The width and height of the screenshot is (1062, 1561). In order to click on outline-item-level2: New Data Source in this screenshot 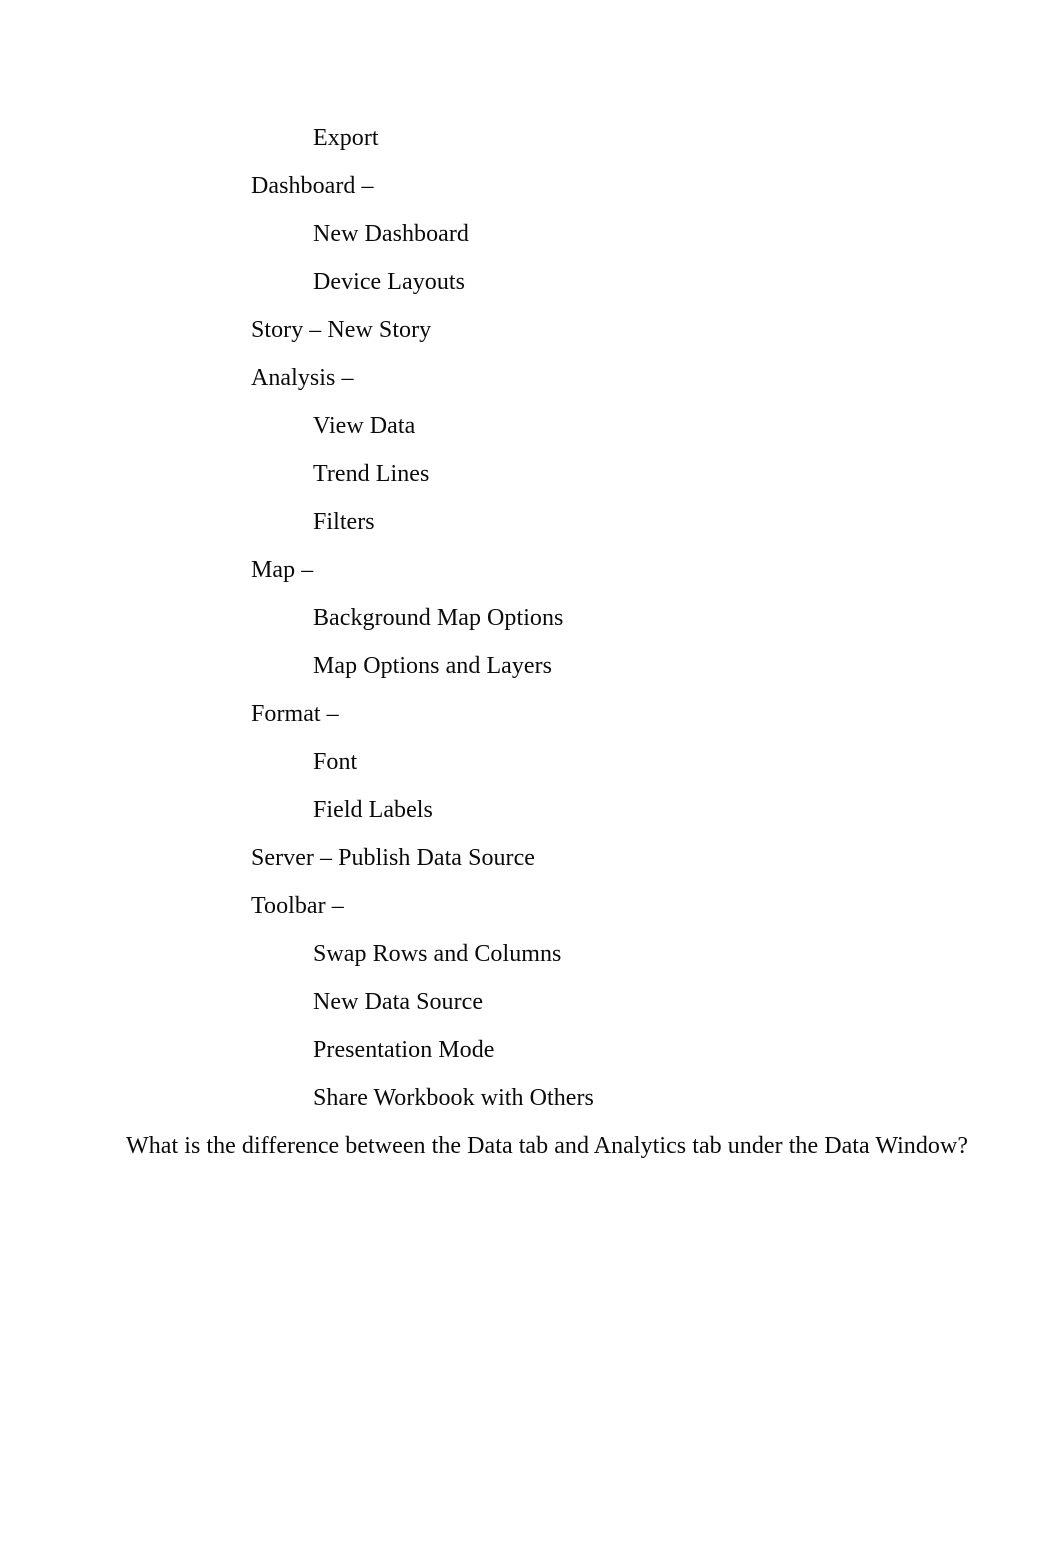, I will do `click(398, 1002)`.